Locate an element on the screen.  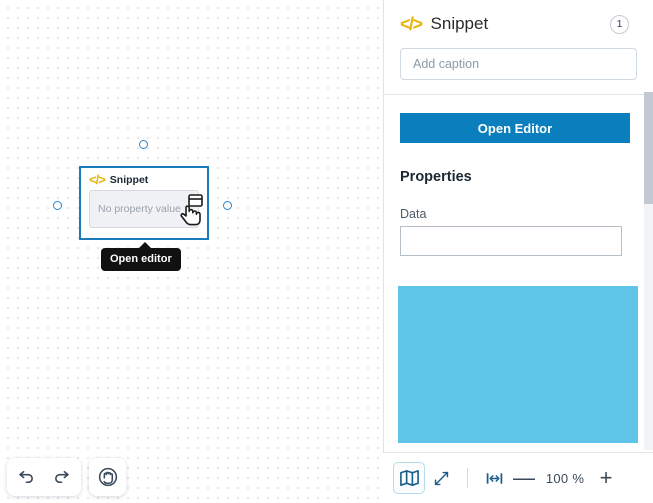
selection-handle-right is located at coordinates (227, 205).